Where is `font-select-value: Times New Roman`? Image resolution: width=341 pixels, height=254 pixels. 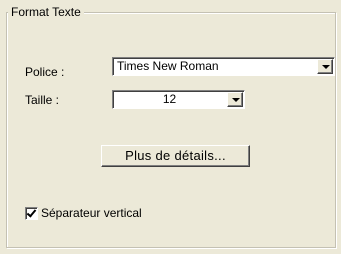
font-select-value: Times New Roman is located at coordinates (168, 66).